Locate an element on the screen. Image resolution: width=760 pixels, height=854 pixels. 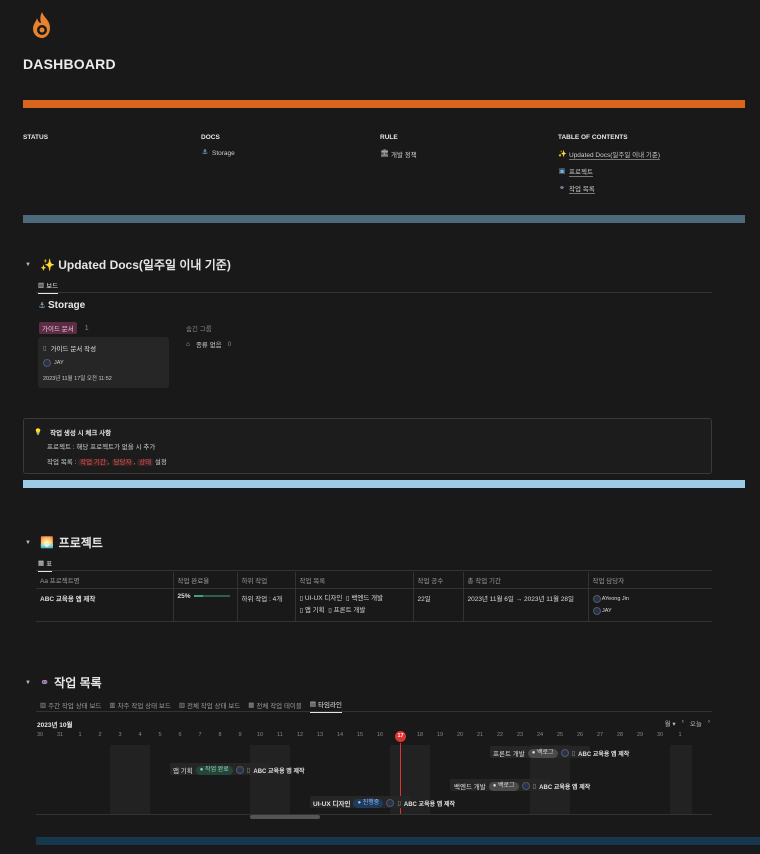
callout-tag: 작업 기간 is located at coordinates (93, 462).